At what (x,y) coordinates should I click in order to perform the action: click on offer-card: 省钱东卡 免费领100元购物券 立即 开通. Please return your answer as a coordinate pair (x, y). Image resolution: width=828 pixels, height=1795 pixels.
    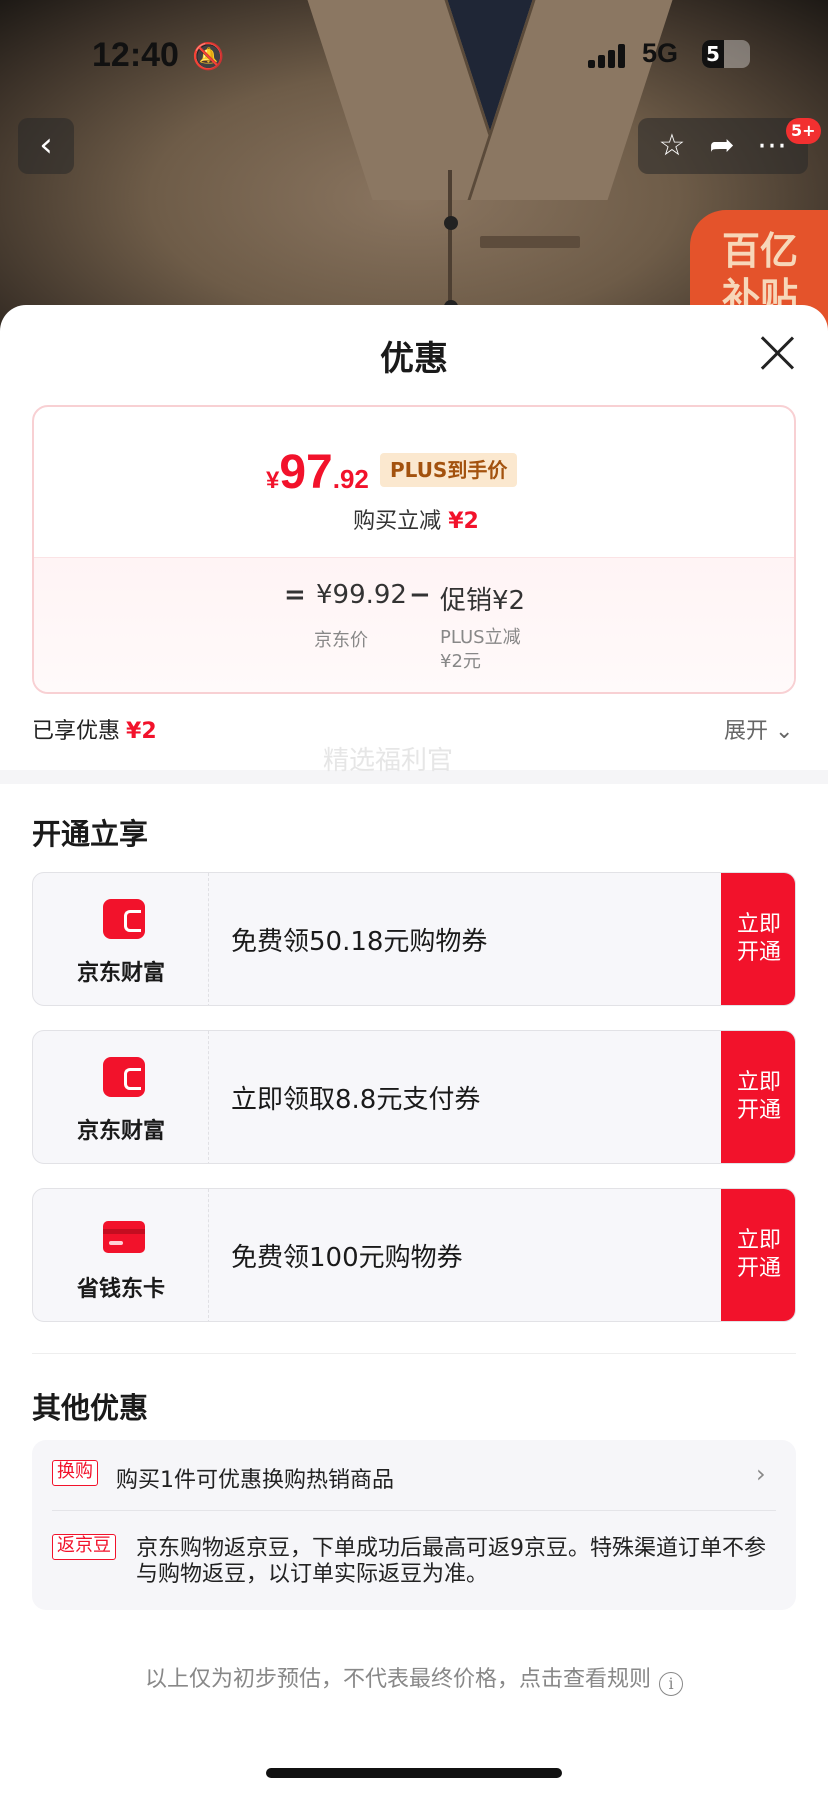
    Looking at the image, I should click on (414, 1255).